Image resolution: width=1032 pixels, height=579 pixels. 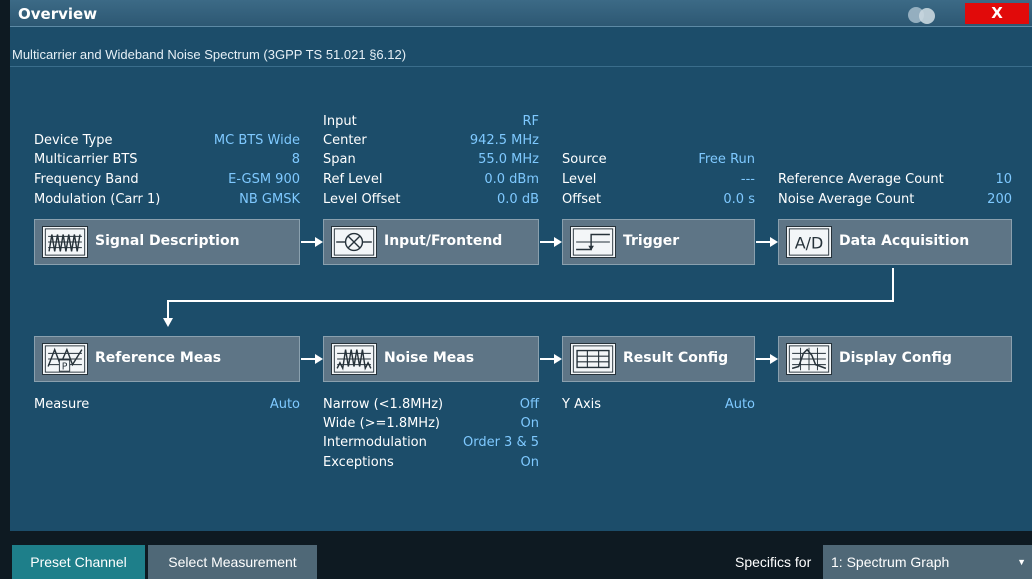 I want to click on display-config-icon, so click(x=809, y=359).